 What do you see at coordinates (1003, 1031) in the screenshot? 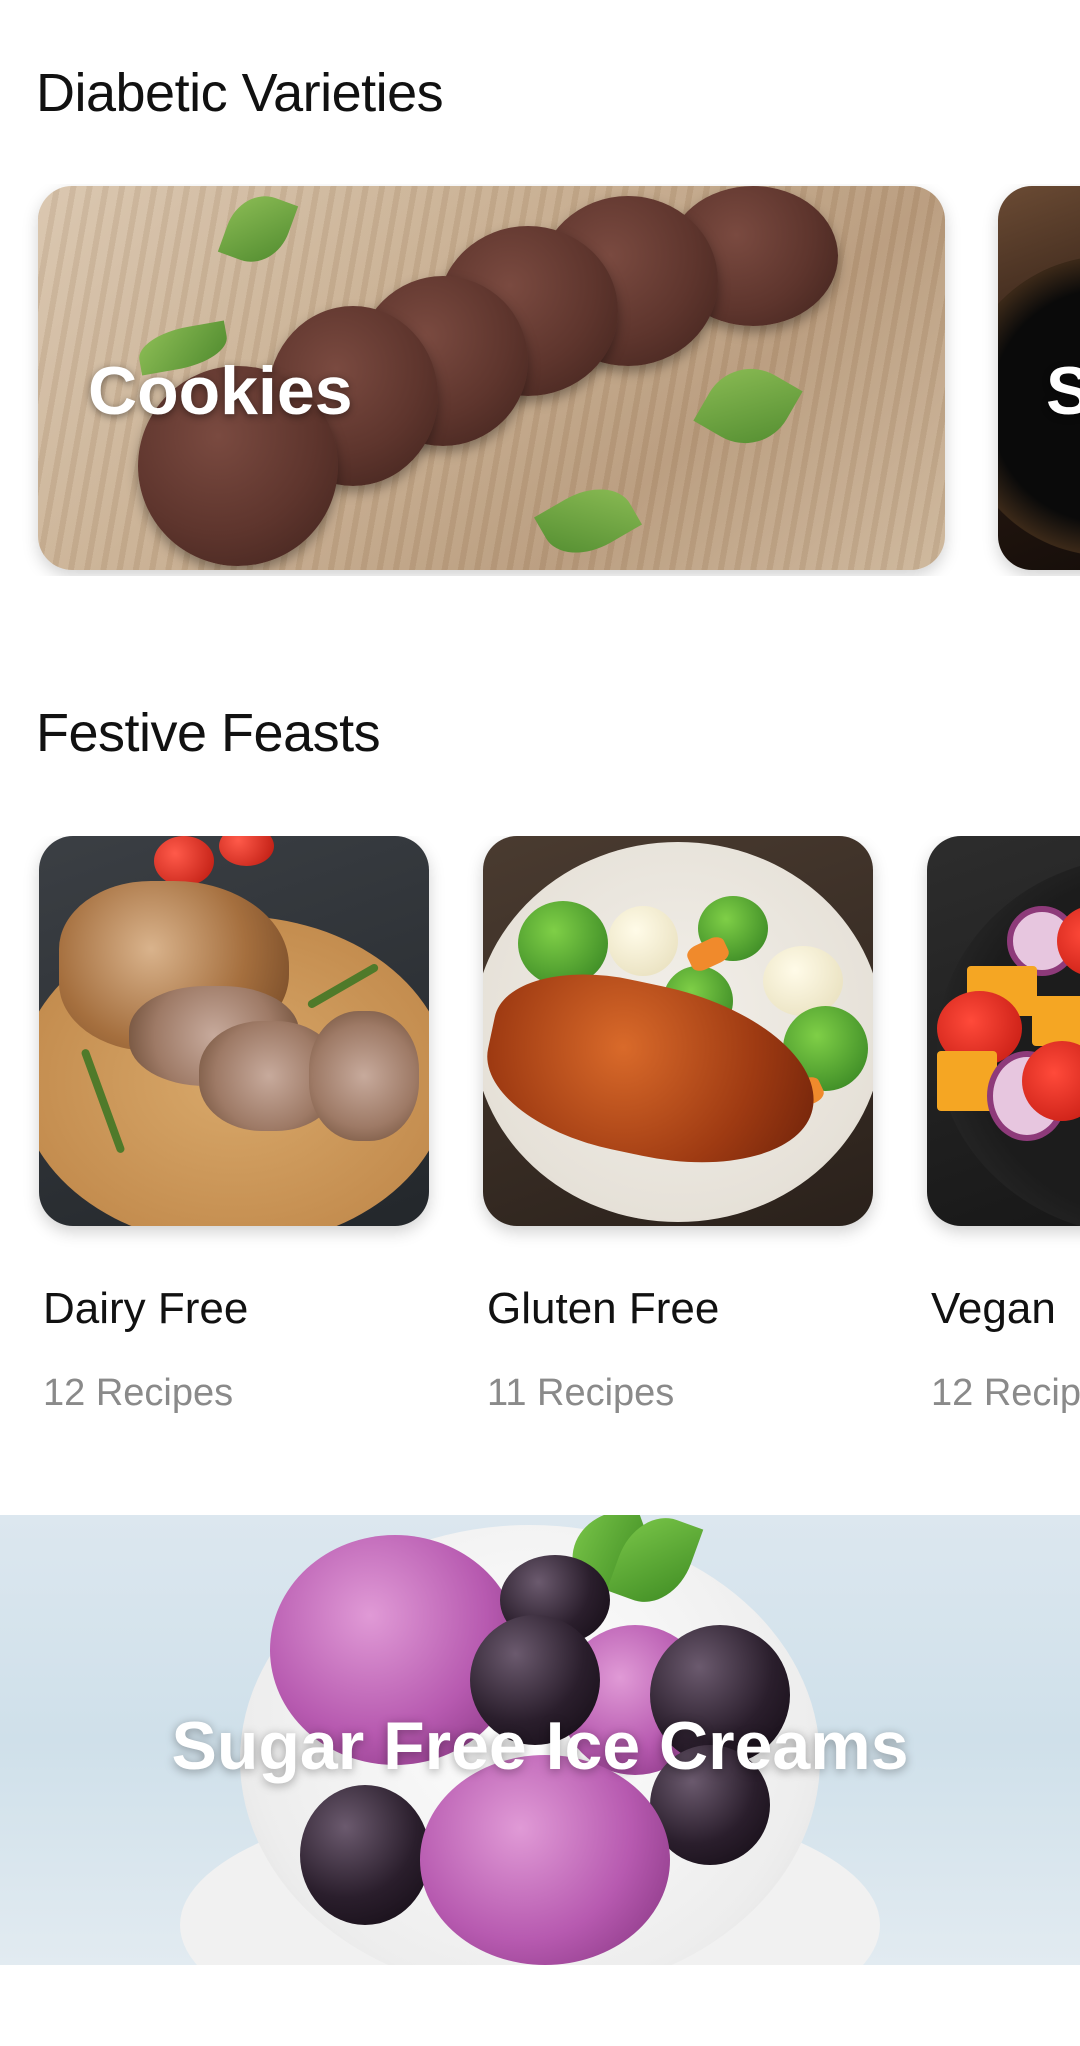
I see `vegan-image` at bounding box center [1003, 1031].